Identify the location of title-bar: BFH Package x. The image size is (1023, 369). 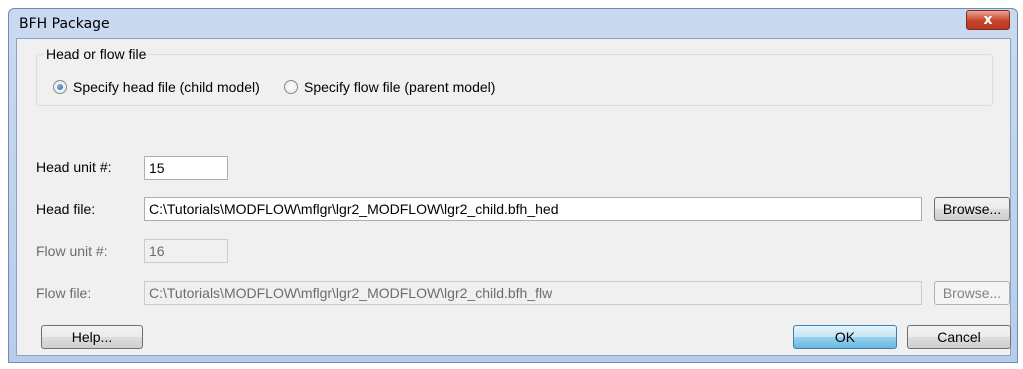
(513, 24).